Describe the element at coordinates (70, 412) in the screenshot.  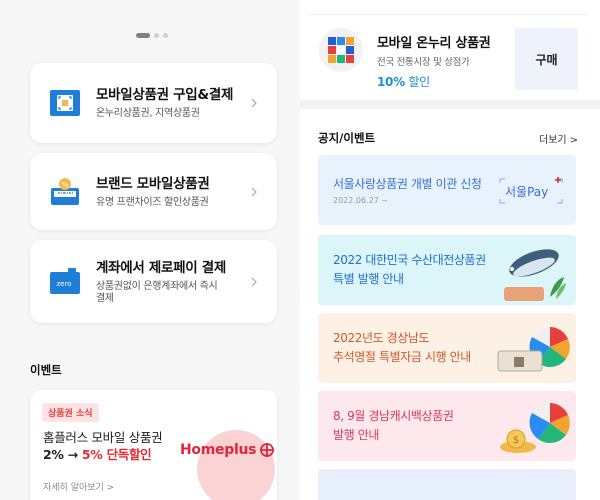
I see `event-badge: 상품권 소식` at that location.